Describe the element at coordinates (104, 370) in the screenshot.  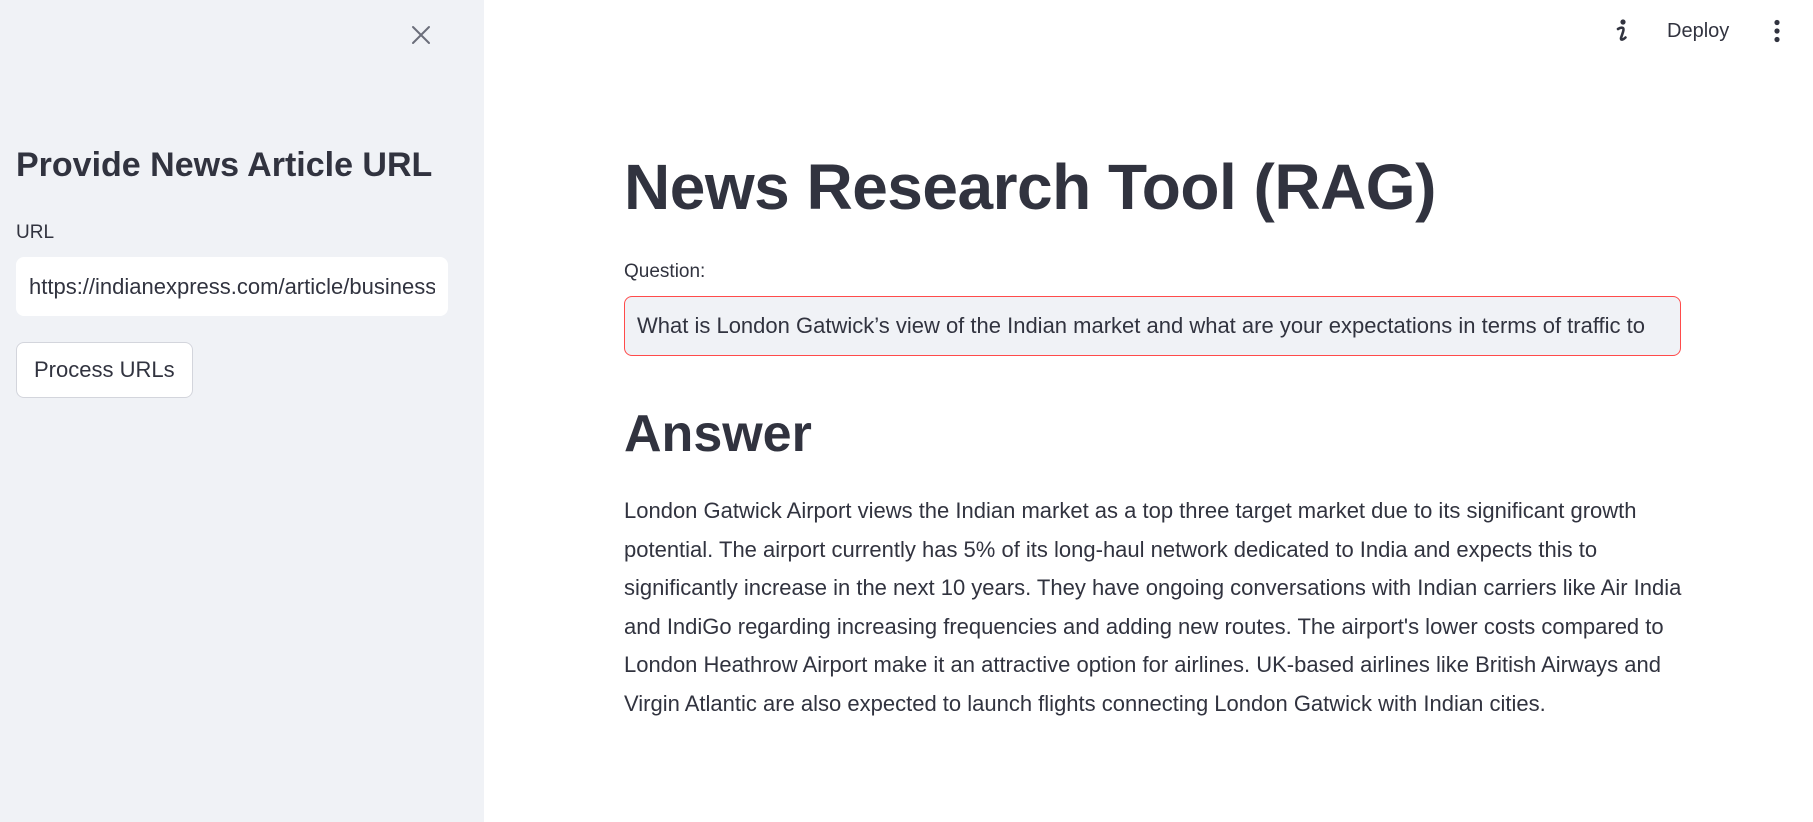
I see `process-urls-button: Process URLs` at that location.